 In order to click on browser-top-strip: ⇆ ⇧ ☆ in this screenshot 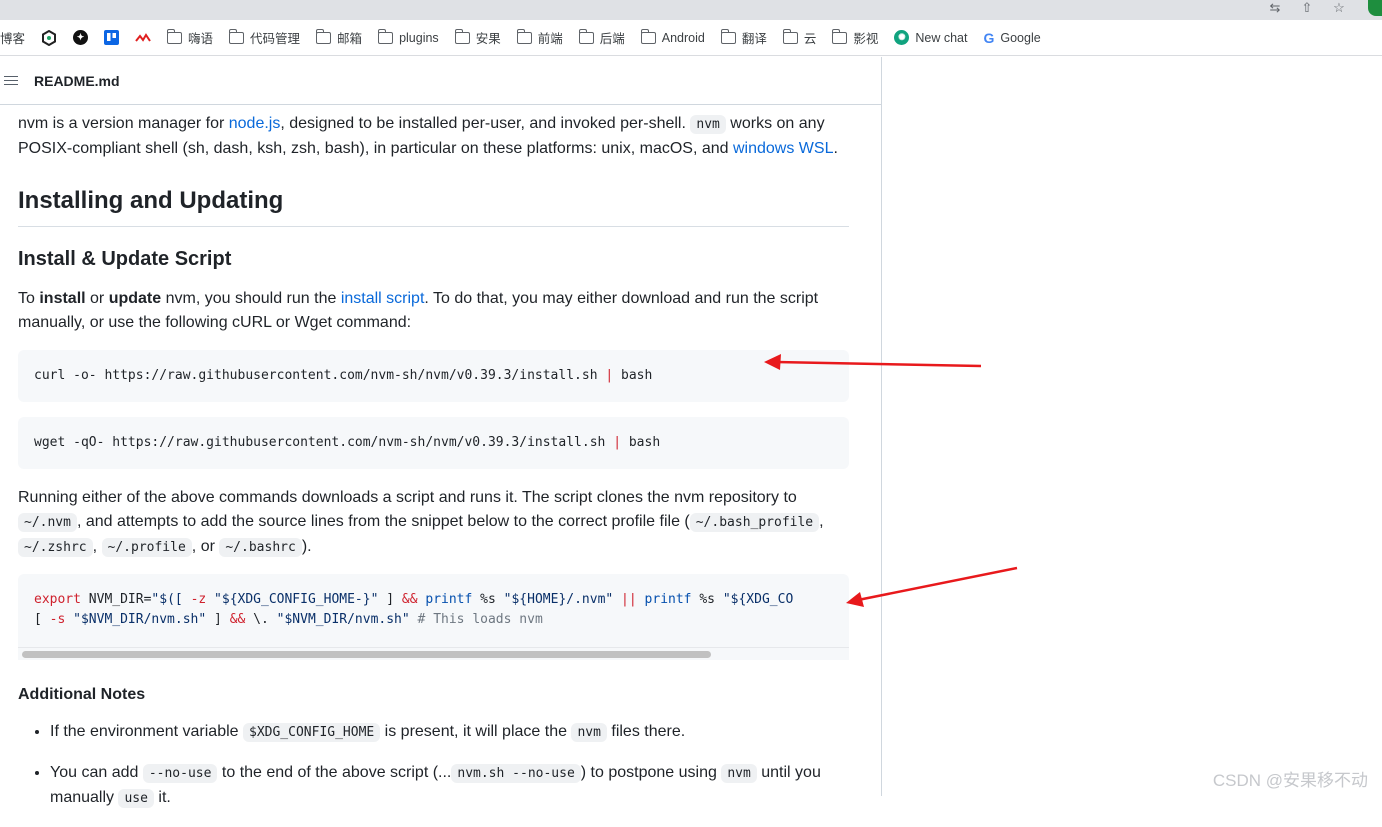, I will do `click(691, 10)`.